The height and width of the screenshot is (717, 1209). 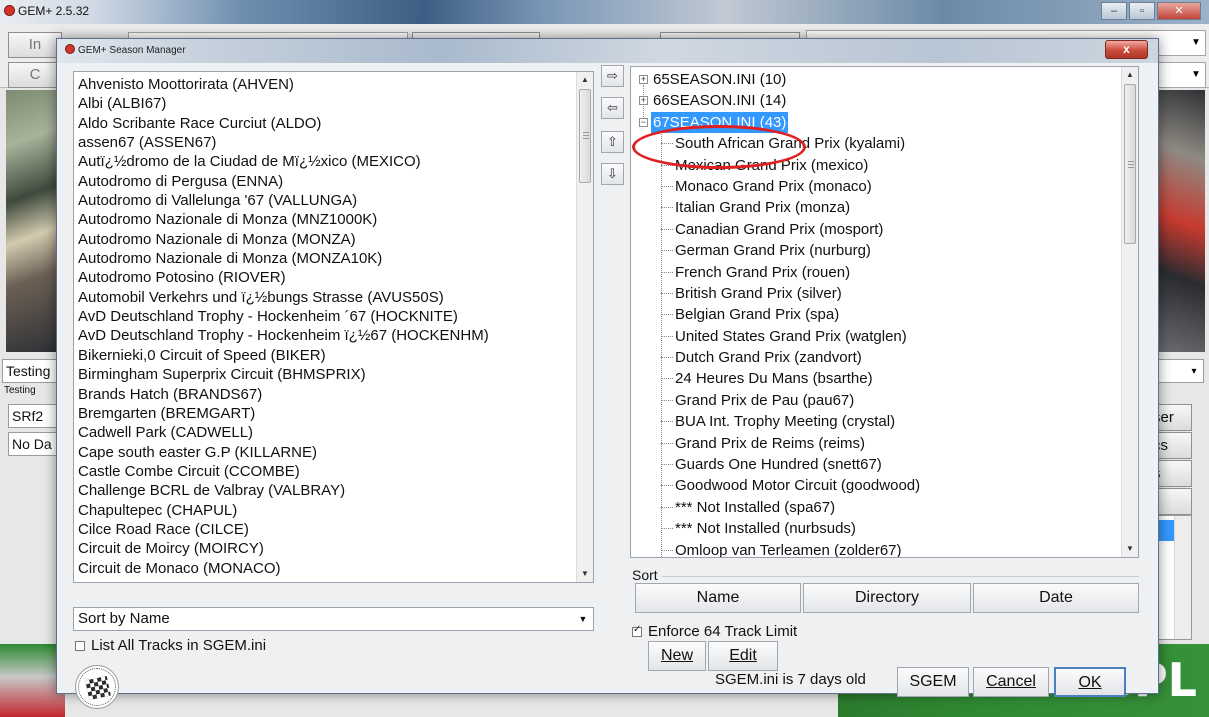 What do you see at coordinates (325, 394) in the screenshot?
I see `list-item: Brands Hatch (BRANDS67)` at bounding box center [325, 394].